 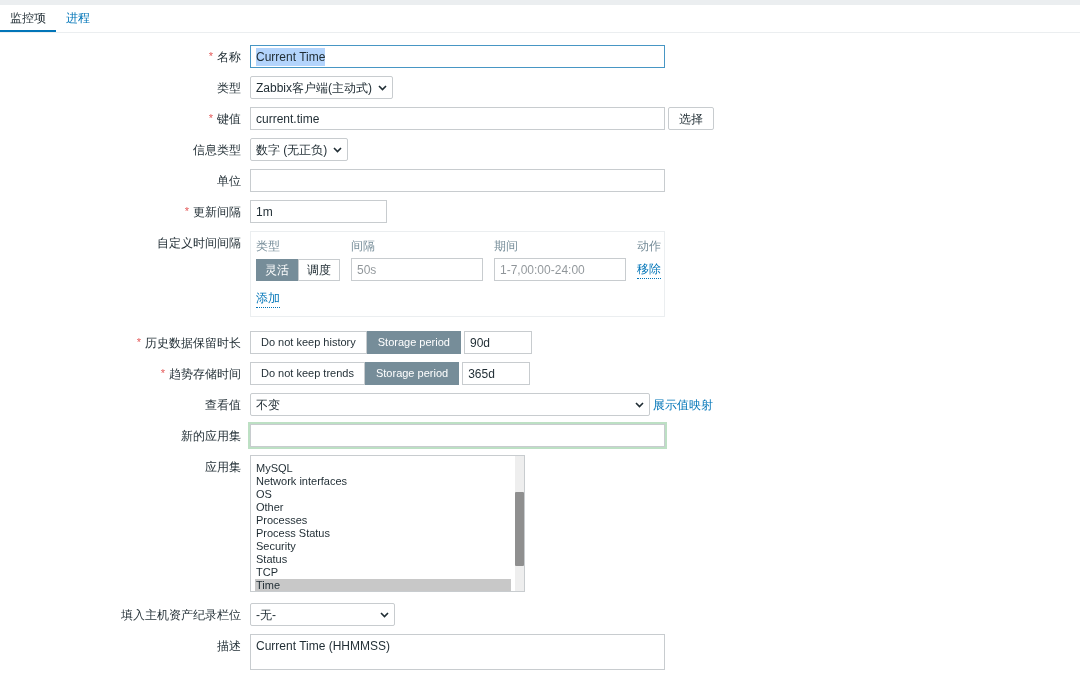 I want to click on list-option: Other, so click(x=383, y=507).